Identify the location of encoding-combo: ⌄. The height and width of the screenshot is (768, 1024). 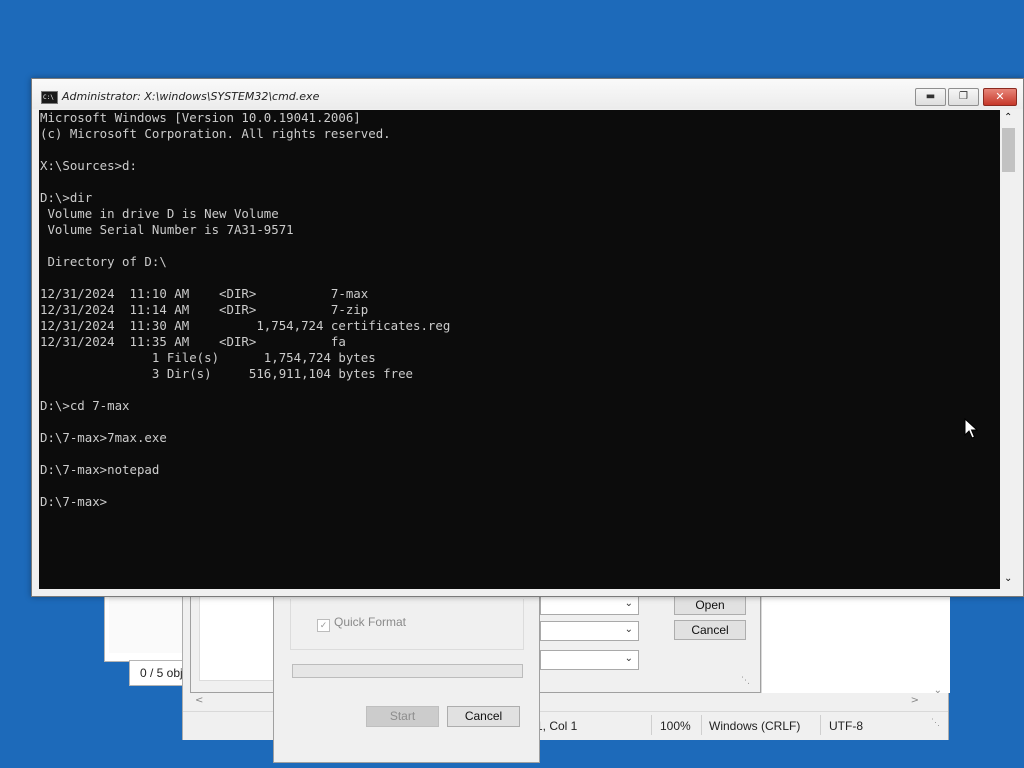
(589, 660).